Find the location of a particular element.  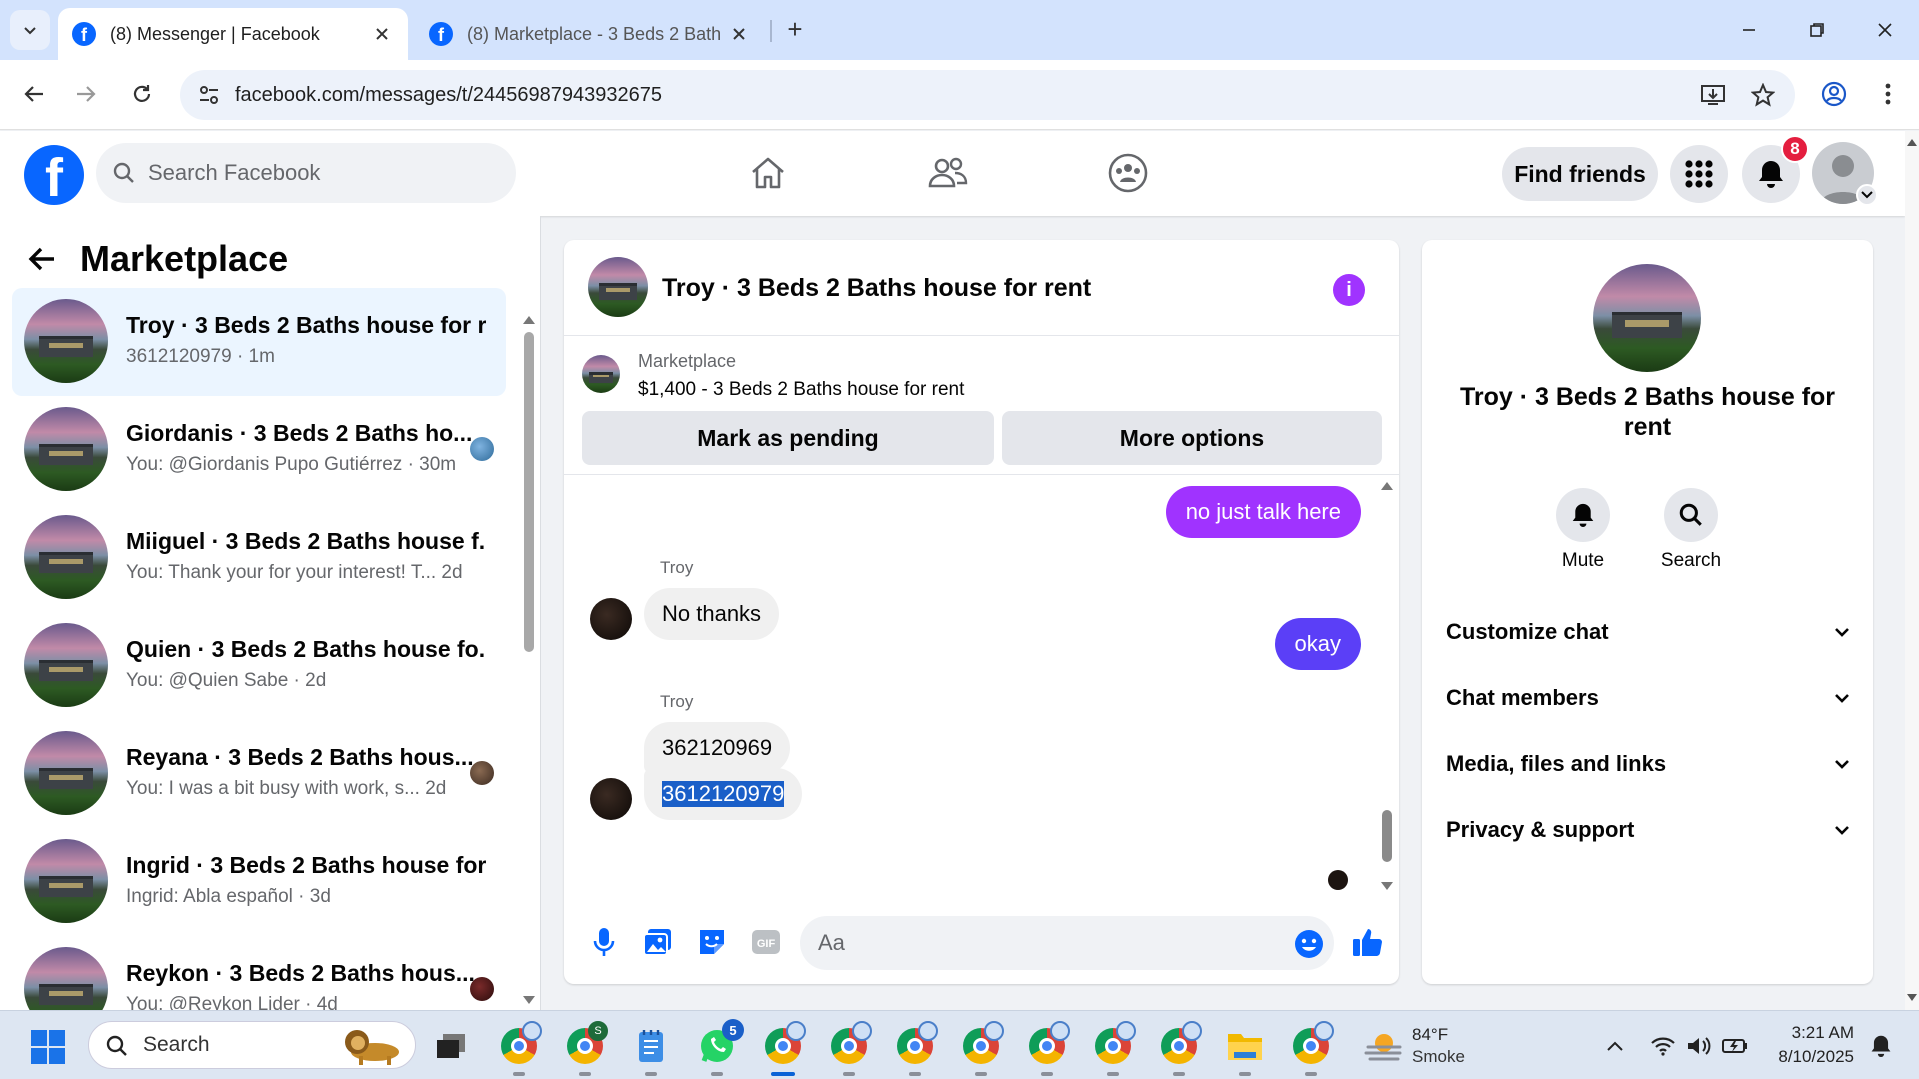

notification-center-button is located at coordinates (1881, 1046).